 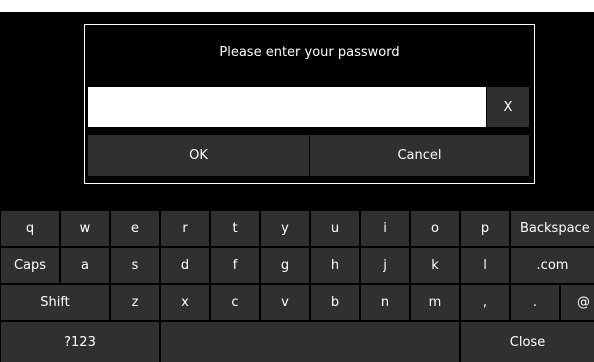 What do you see at coordinates (309, 52) in the screenshot?
I see `dialog-title: Please enter your password` at bounding box center [309, 52].